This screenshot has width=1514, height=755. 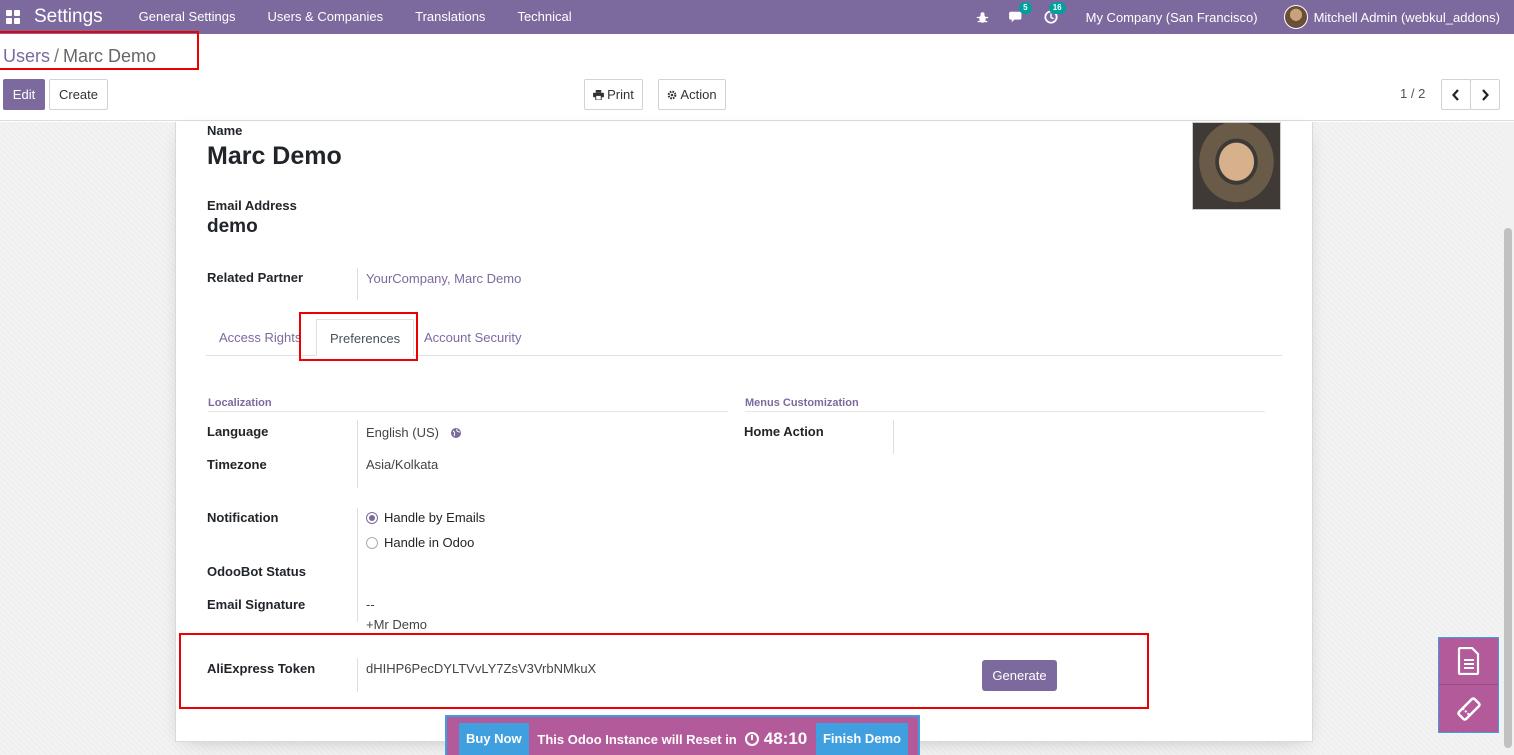 What do you see at coordinates (544, 17) in the screenshot?
I see `menu-technical: Technical` at bounding box center [544, 17].